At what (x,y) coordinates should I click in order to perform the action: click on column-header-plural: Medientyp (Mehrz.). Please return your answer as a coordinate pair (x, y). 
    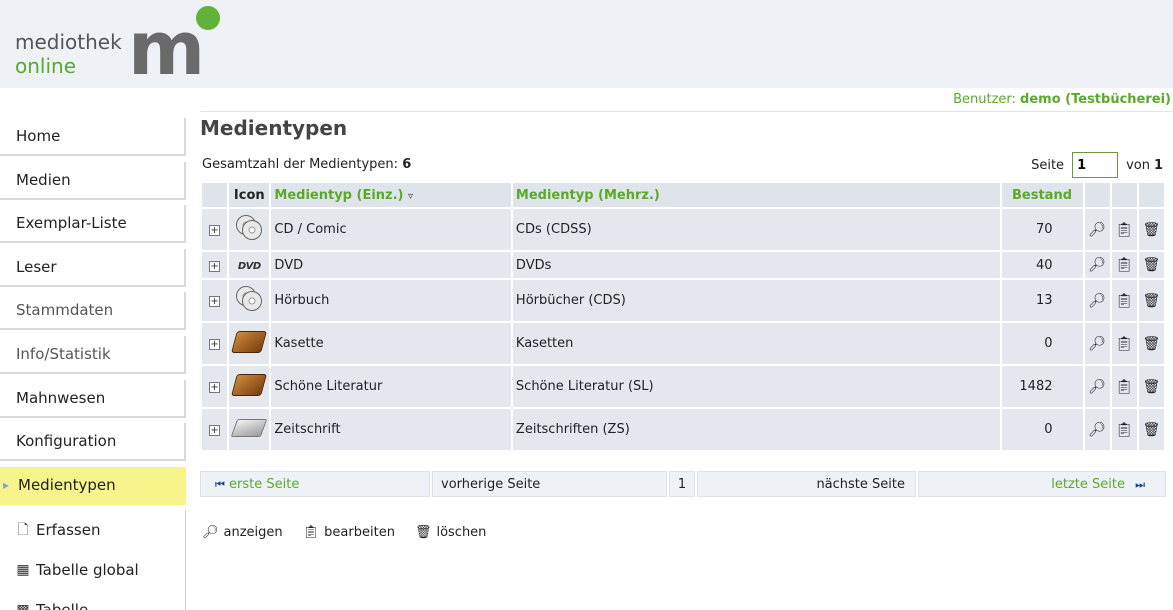
    Looking at the image, I should click on (756, 195).